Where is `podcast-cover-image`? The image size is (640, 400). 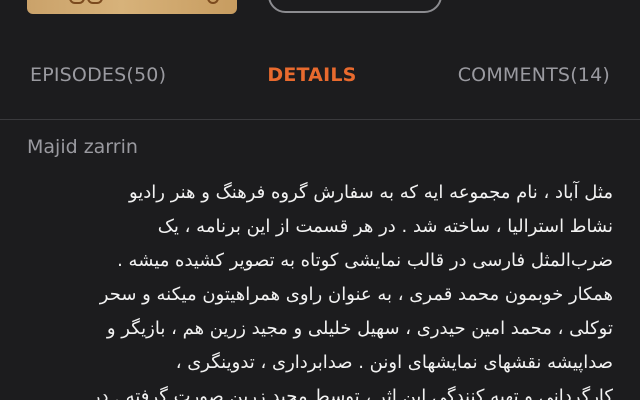 podcast-cover-image is located at coordinates (132, 7).